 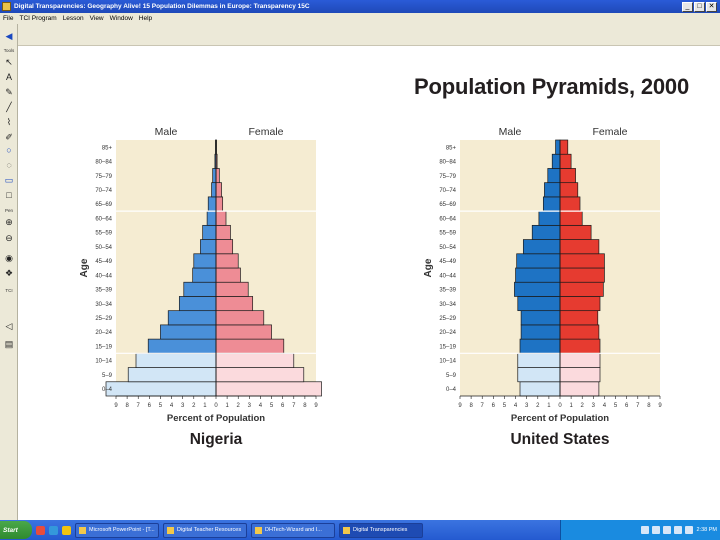 I want to click on lasso-tool-icon: ◌, so click(x=9, y=165).